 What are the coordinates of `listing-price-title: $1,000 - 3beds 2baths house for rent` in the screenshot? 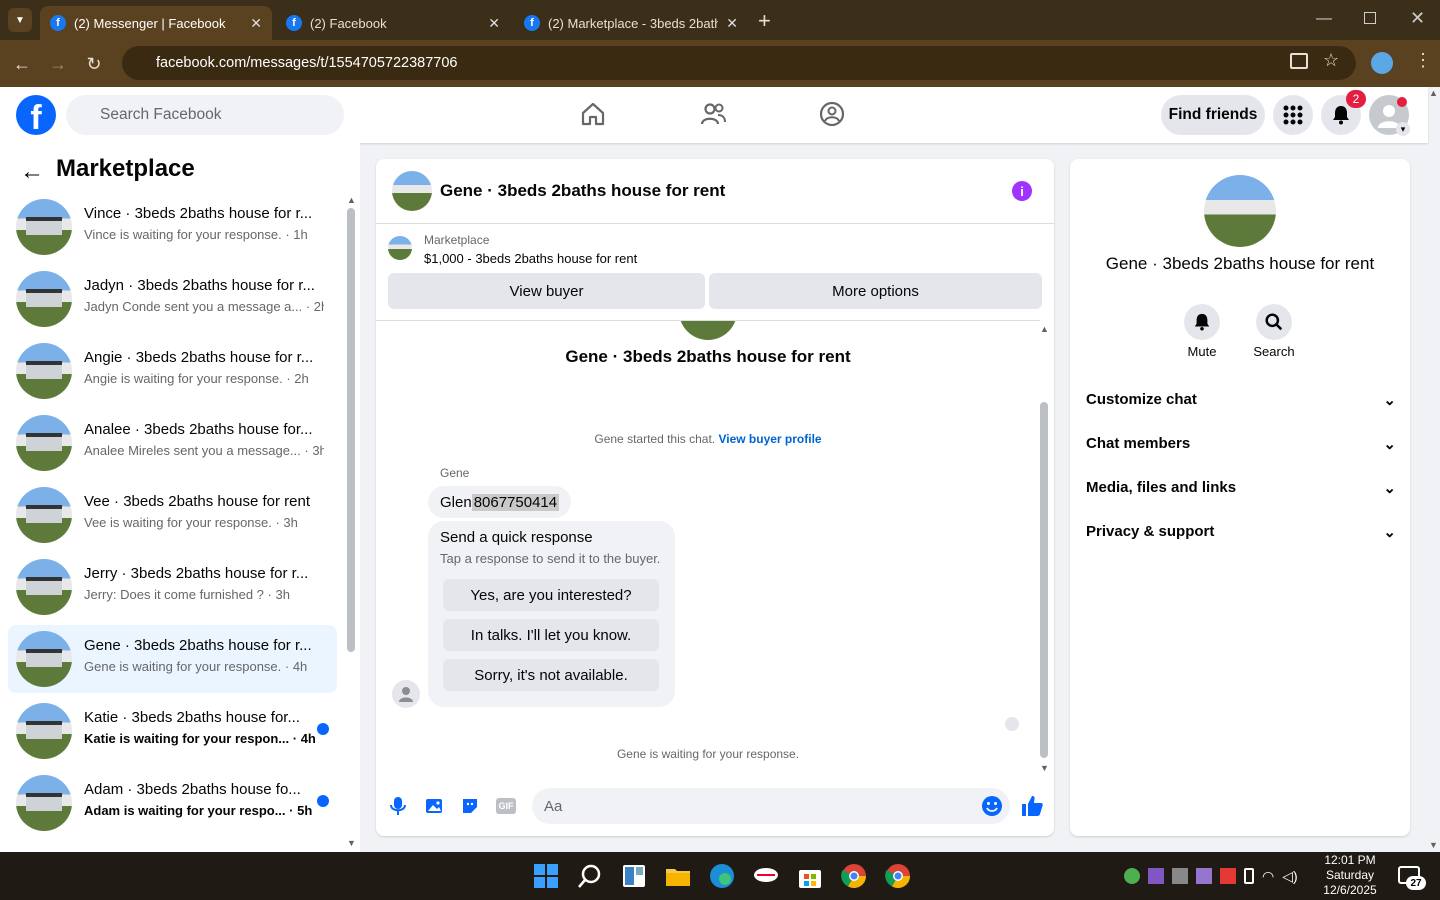 It's located at (530, 258).